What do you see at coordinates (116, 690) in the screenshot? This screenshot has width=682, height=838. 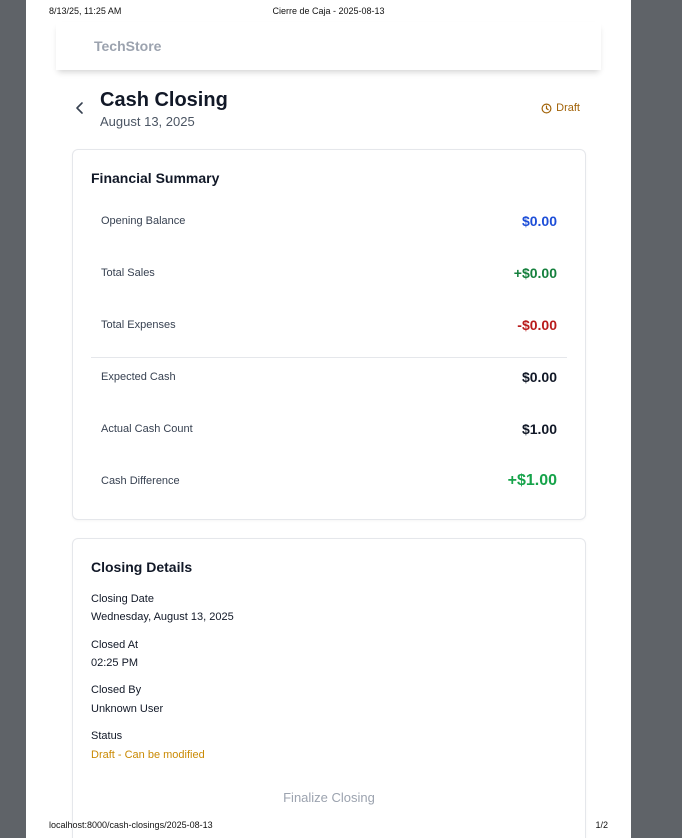 I see `closed-by-label: Closed By` at bounding box center [116, 690].